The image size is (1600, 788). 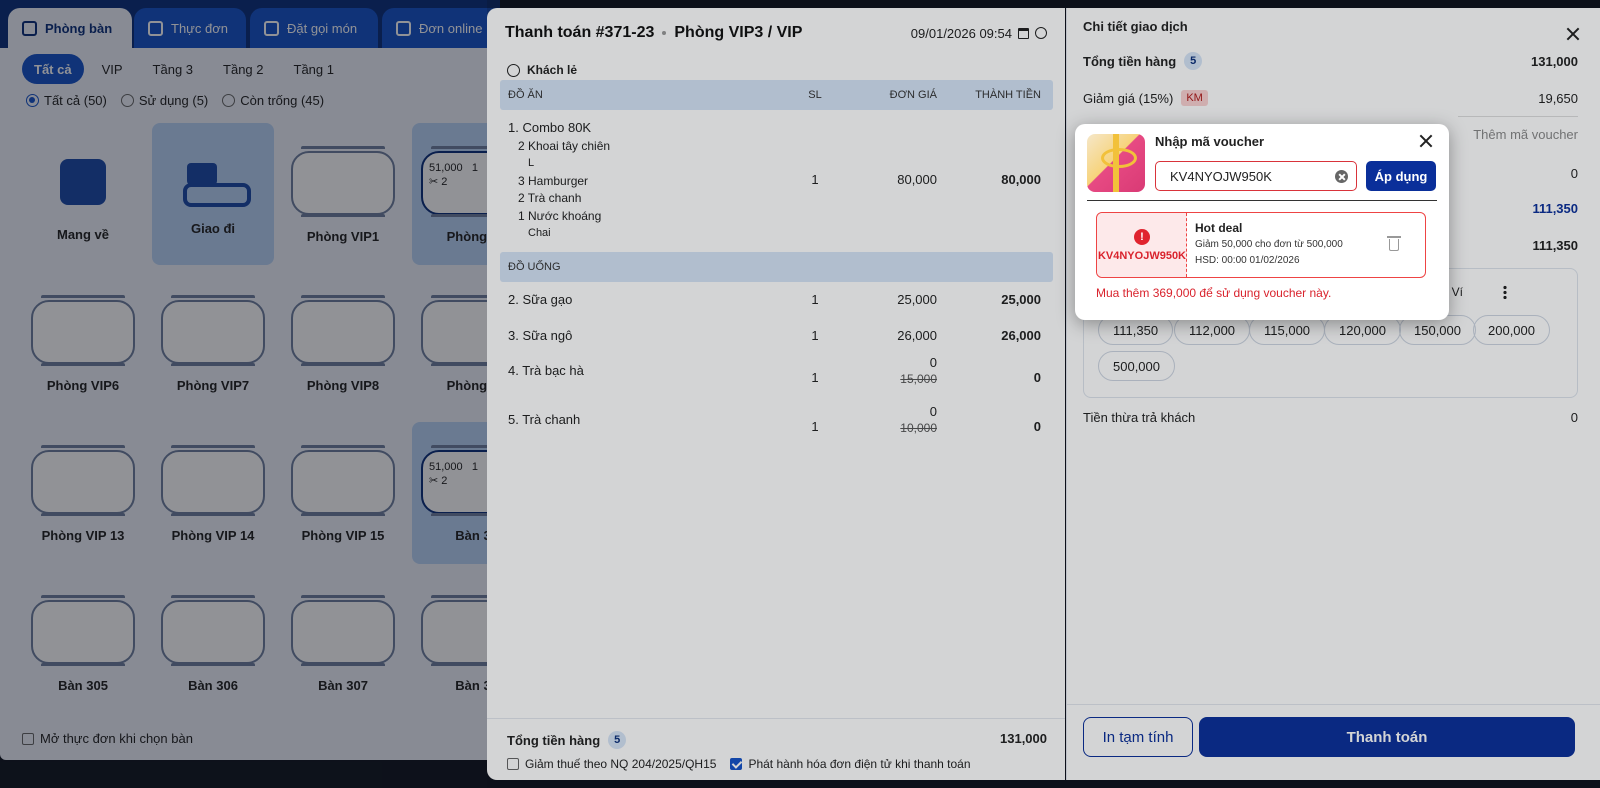 I want to click on warning-icon: !, so click(x=1142, y=237).